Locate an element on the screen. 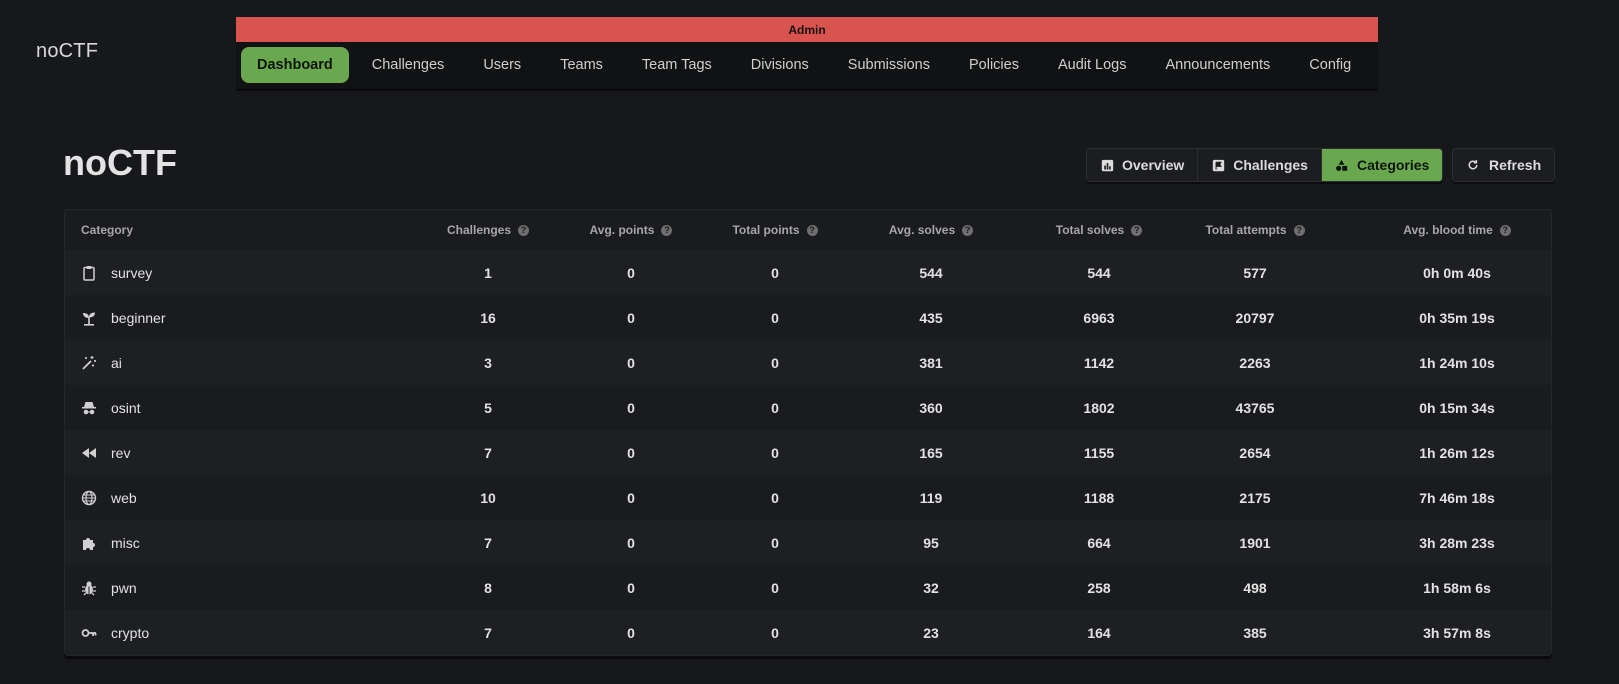 The height and width of the screenshot is (684, 1619). column-header: Avg. points? is located at coordinates (631, 230).